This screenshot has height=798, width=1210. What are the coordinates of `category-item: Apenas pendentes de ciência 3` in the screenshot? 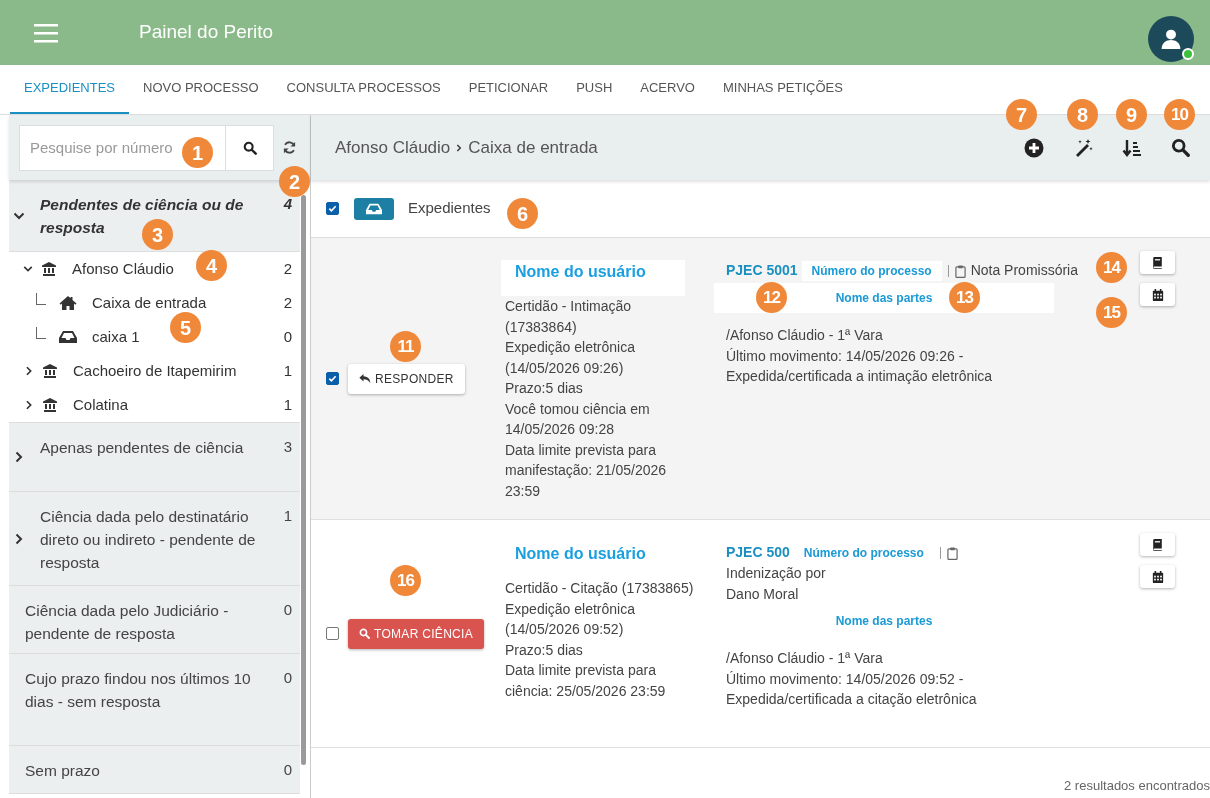 It's located at (154, 457).